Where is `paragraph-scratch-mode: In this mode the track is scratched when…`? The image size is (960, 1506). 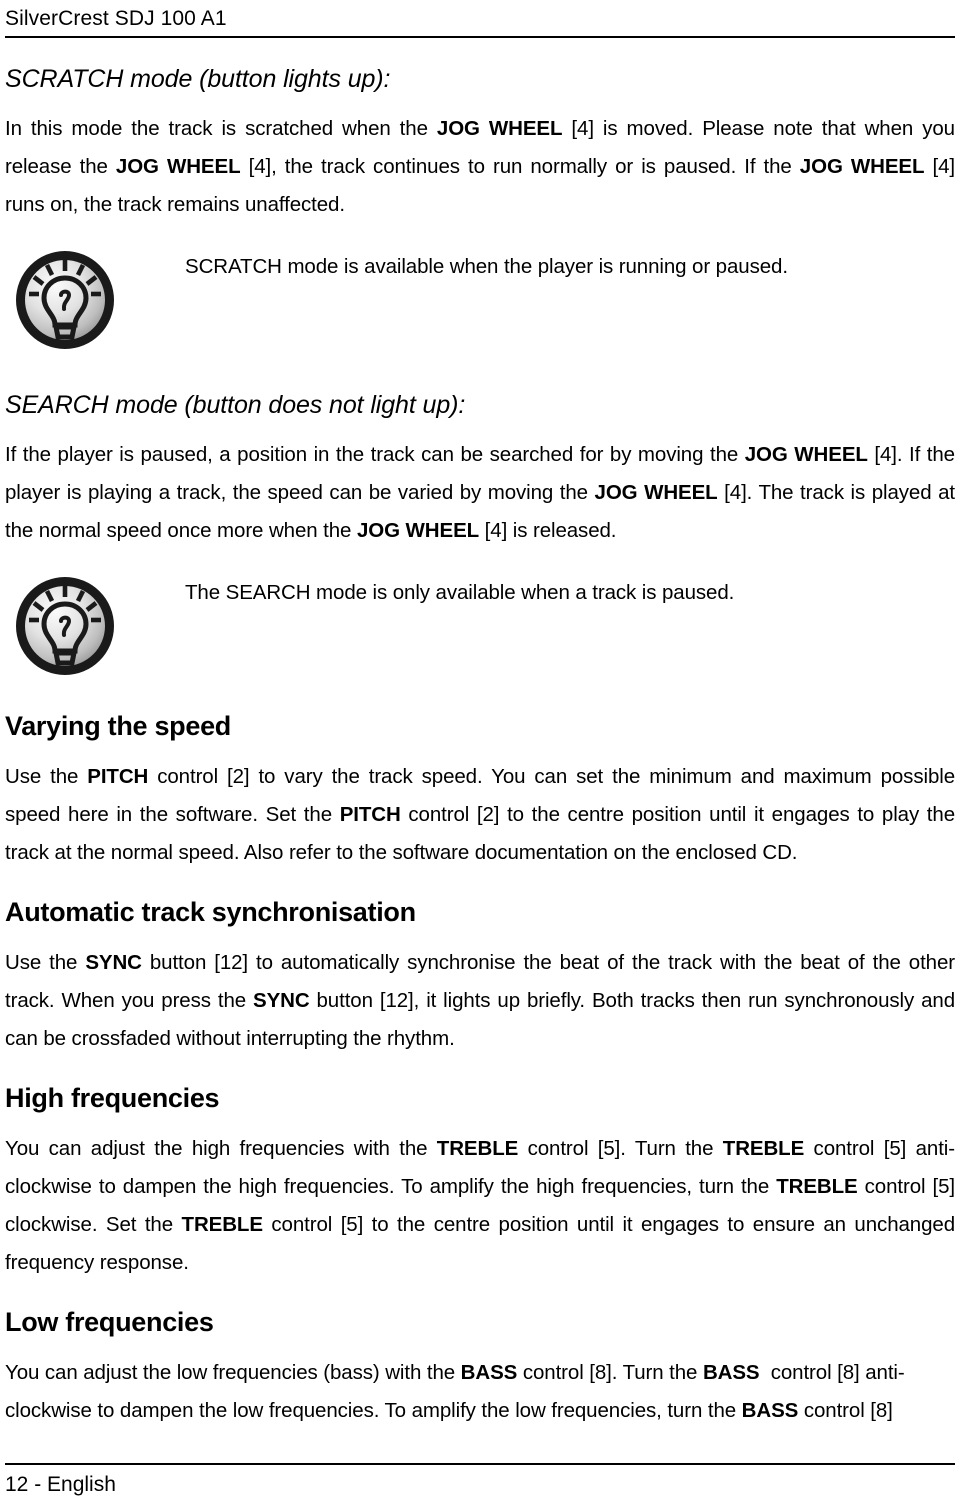 paragraph-scratch-mode: In this mode the track is scratched when… is located at coordinates (480, 166).